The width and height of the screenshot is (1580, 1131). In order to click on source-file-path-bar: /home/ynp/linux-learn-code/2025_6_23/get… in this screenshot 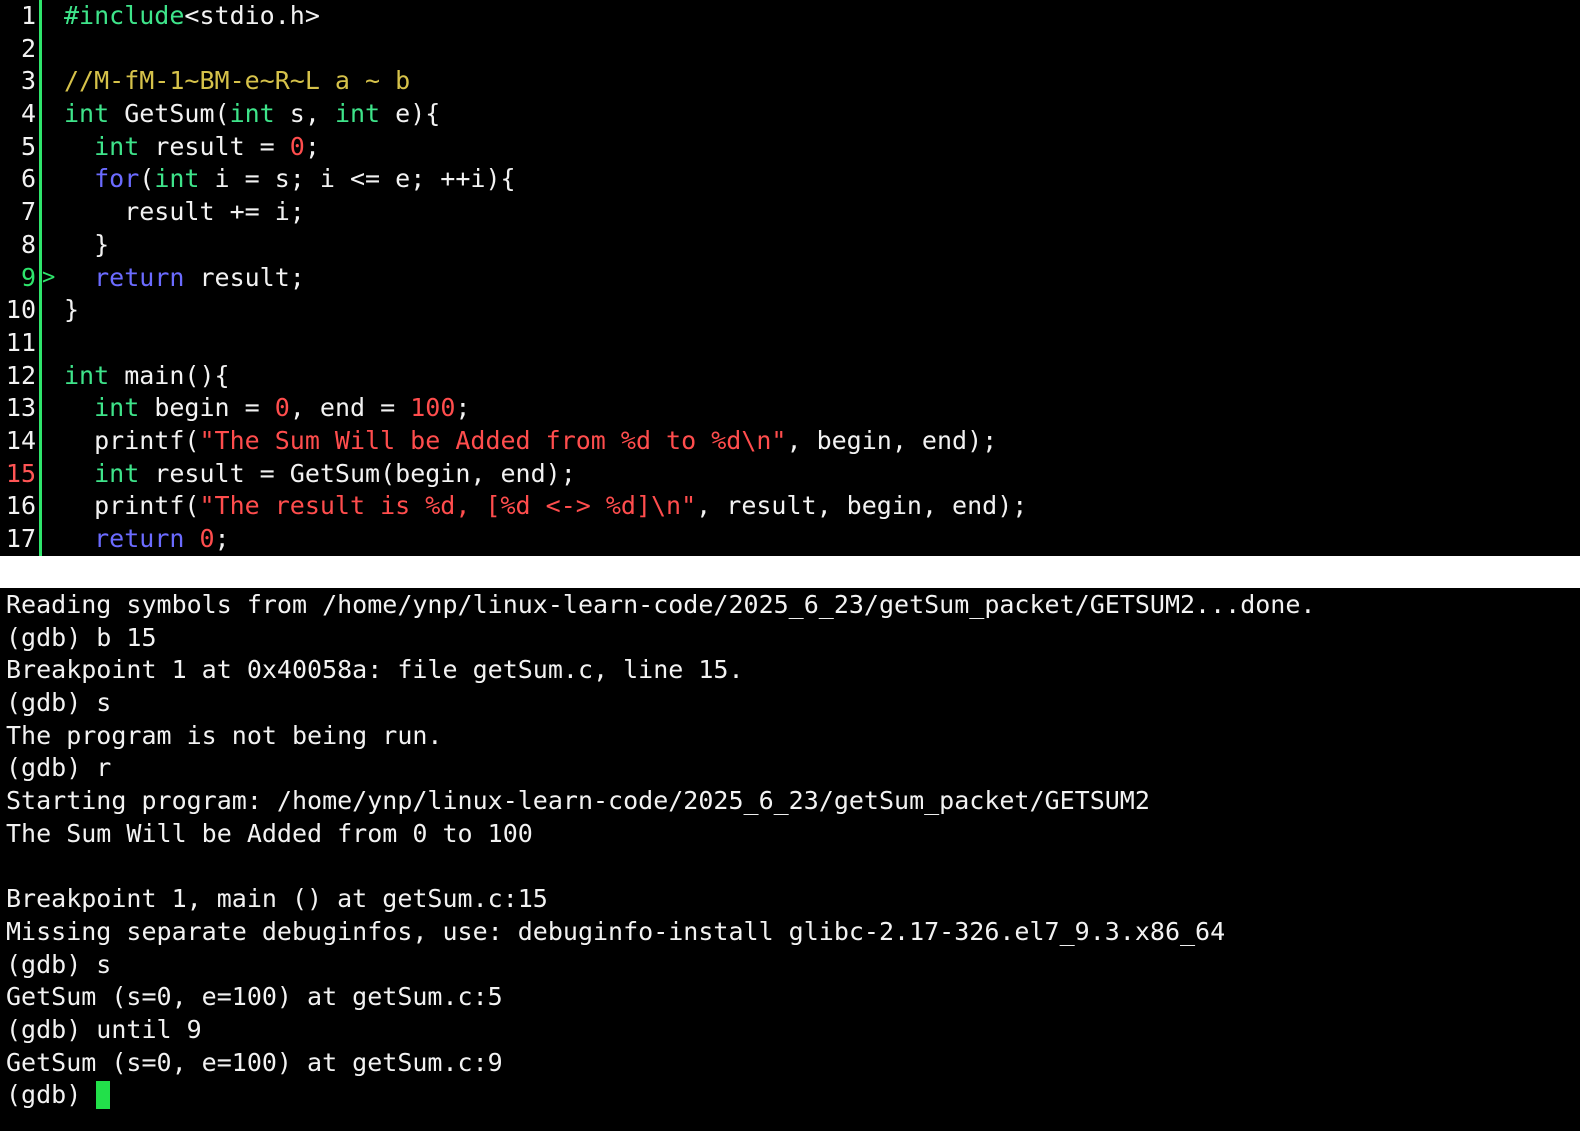, I will do `click(790, 587)`.